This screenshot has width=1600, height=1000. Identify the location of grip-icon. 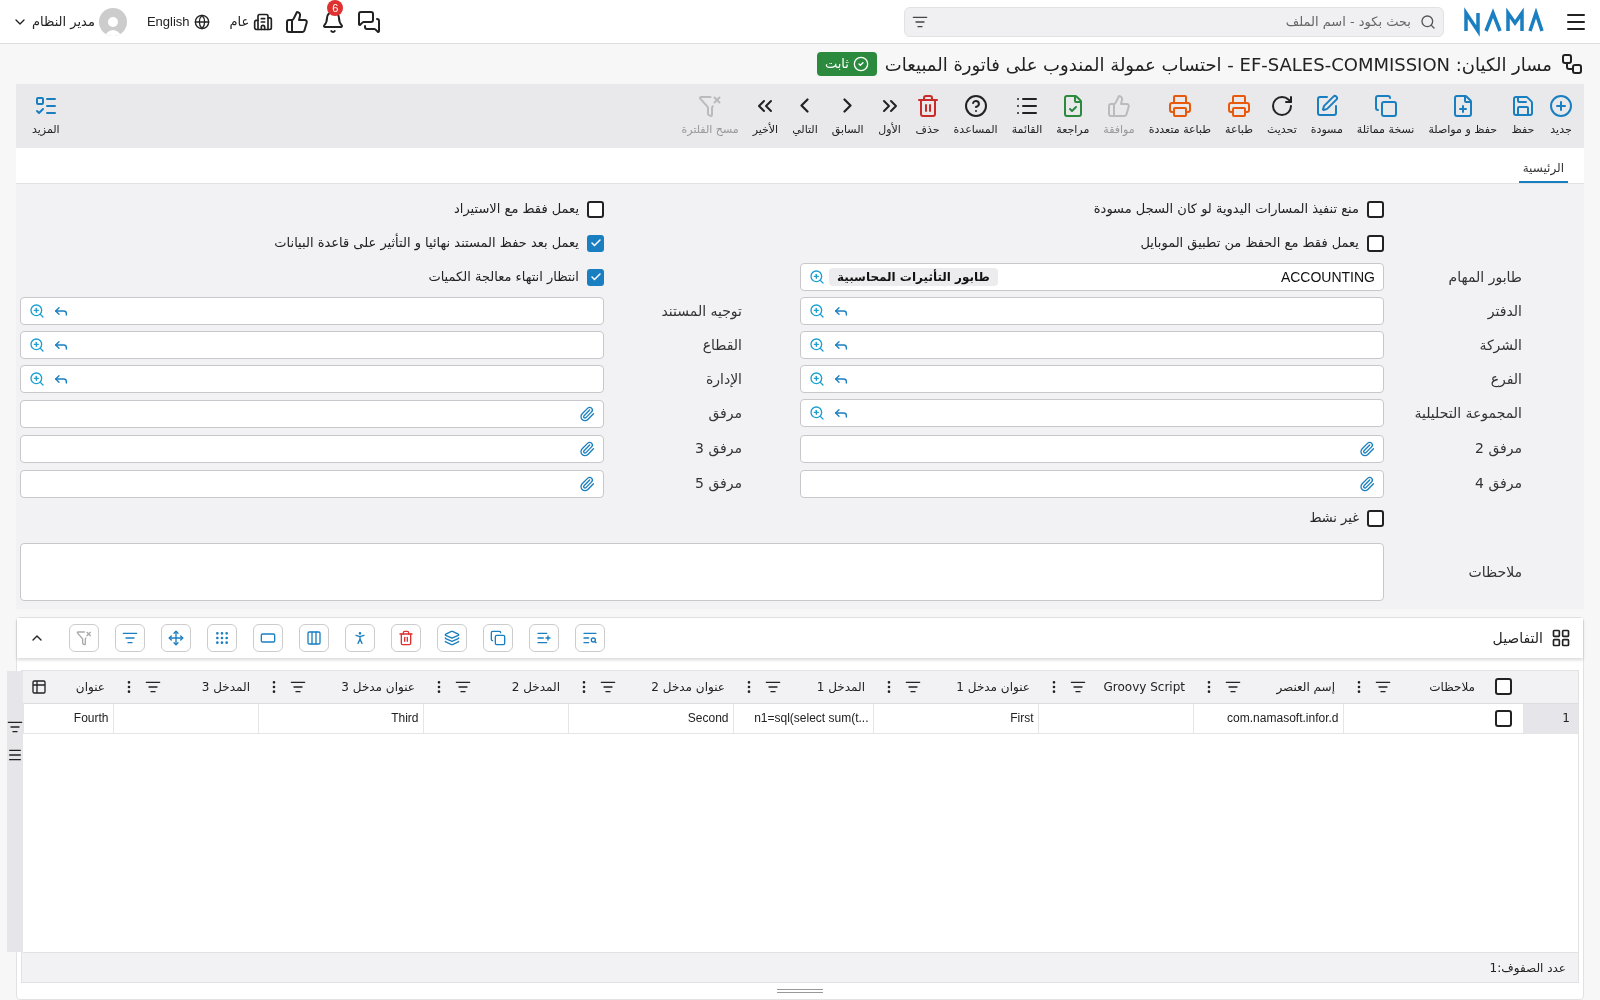
(222, 638).